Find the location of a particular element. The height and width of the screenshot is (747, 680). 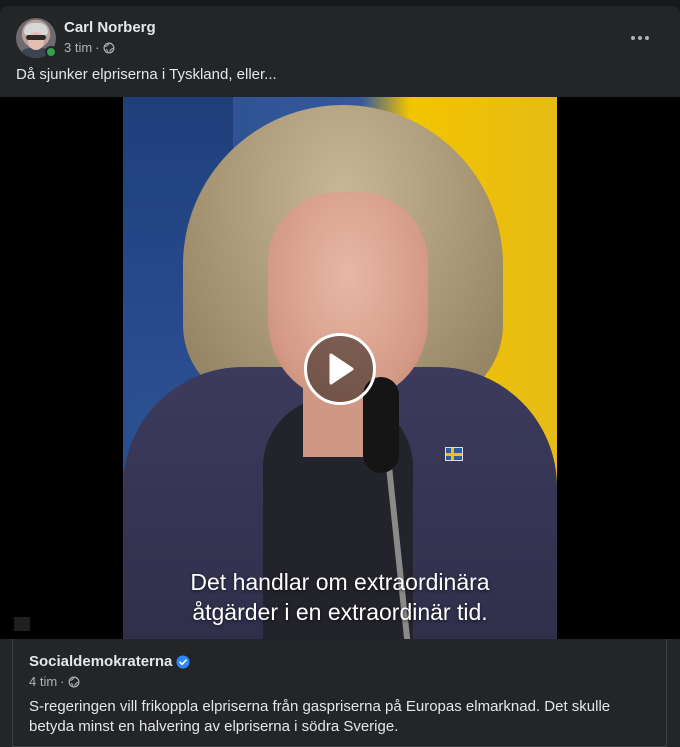

online-status-indicator is located at coordinates (51, 52).